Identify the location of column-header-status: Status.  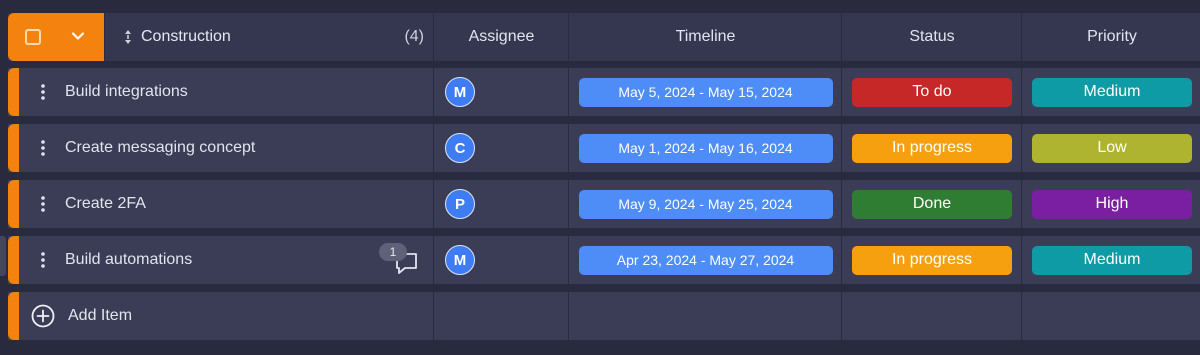
(931, 37).